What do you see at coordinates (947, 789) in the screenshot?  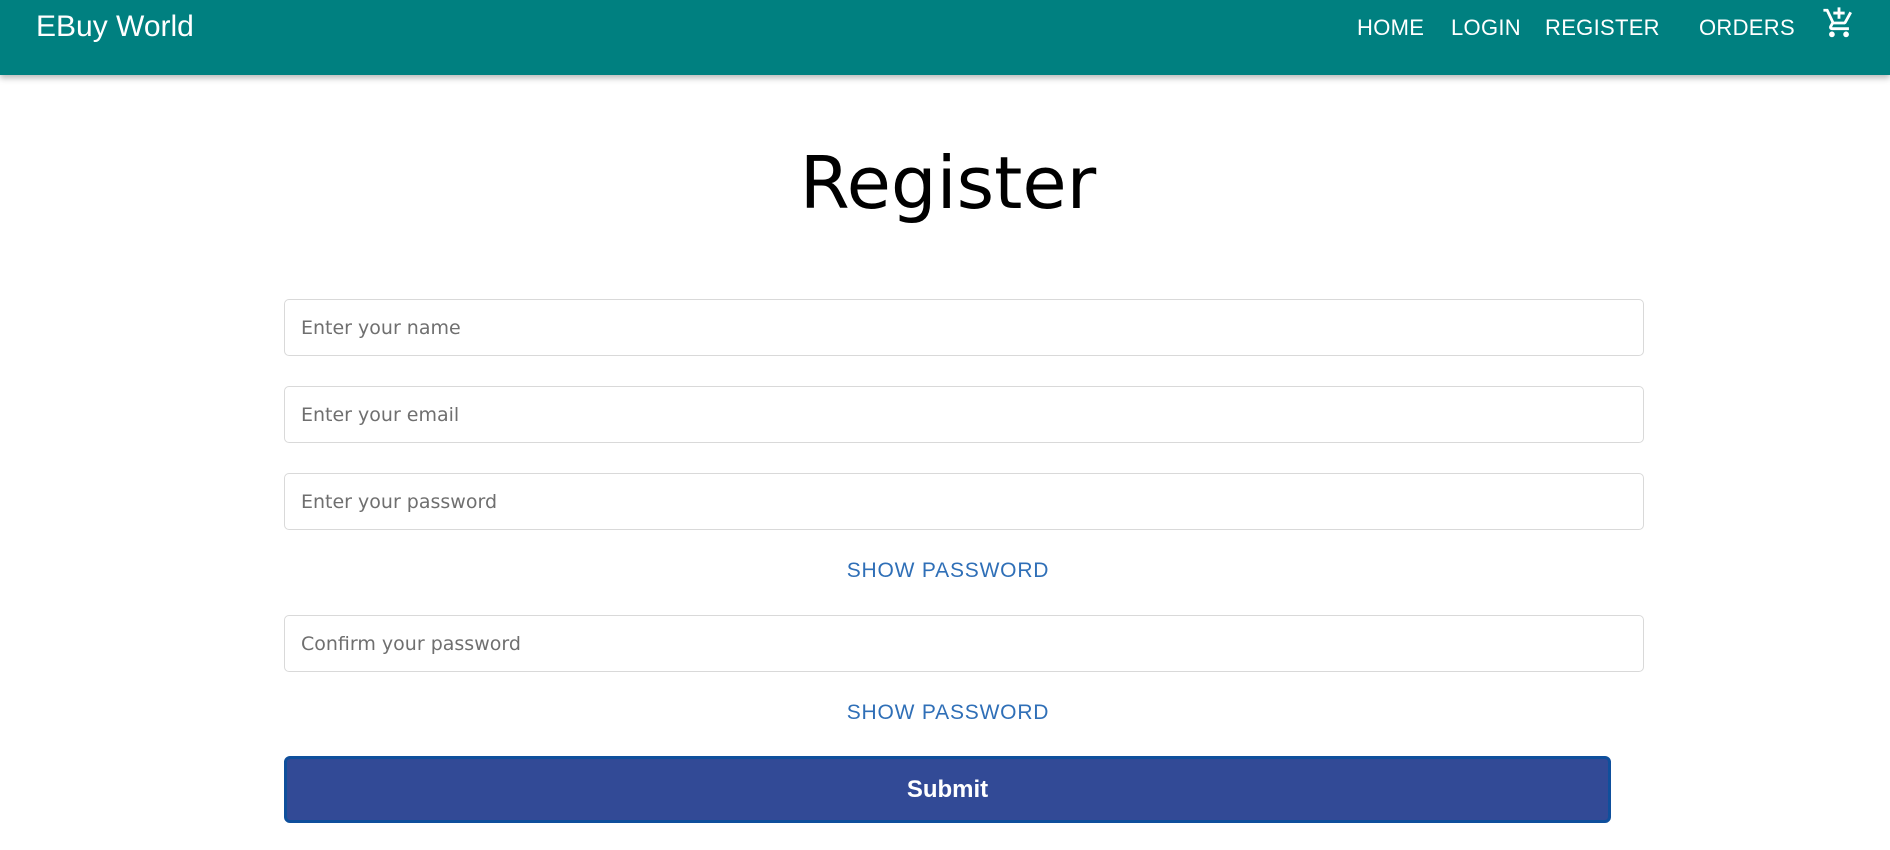 I see `submit-button: Submit` at bounding box center [947, 789].